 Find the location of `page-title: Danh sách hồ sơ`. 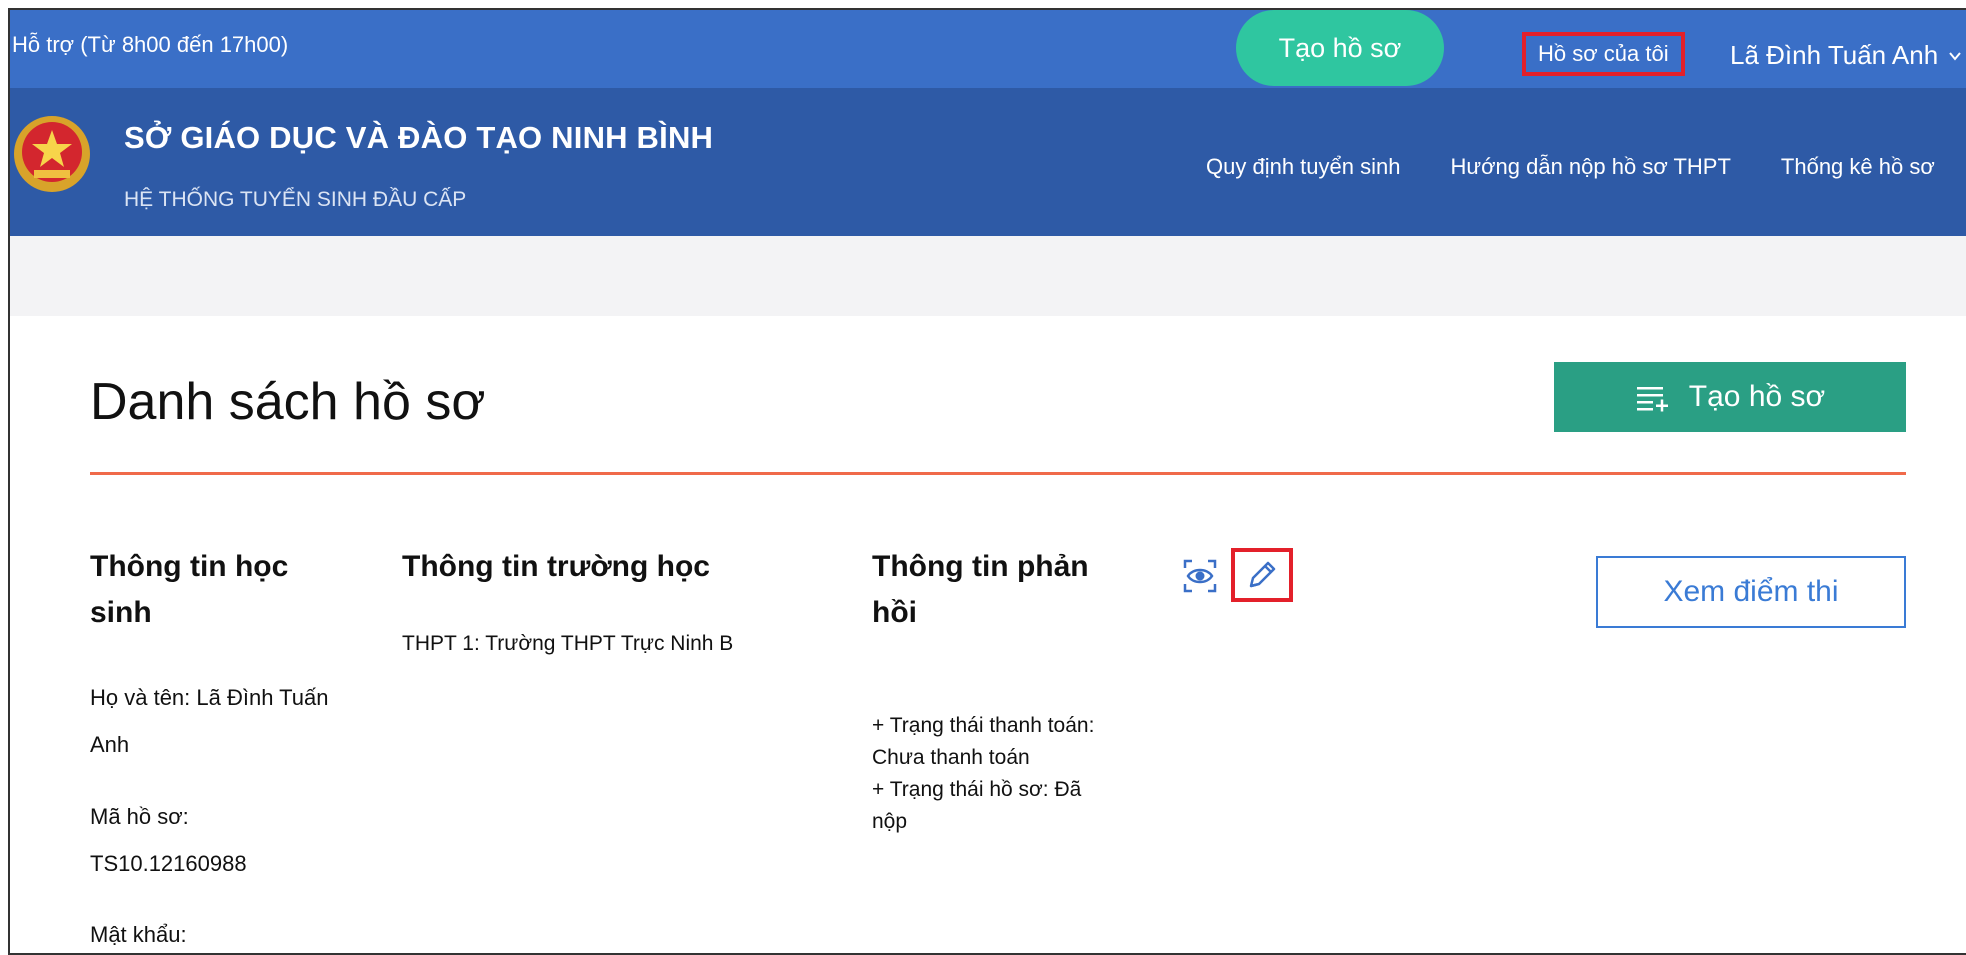

page-title: Danh sách hồ sơ is located at coordinates (288, 402).